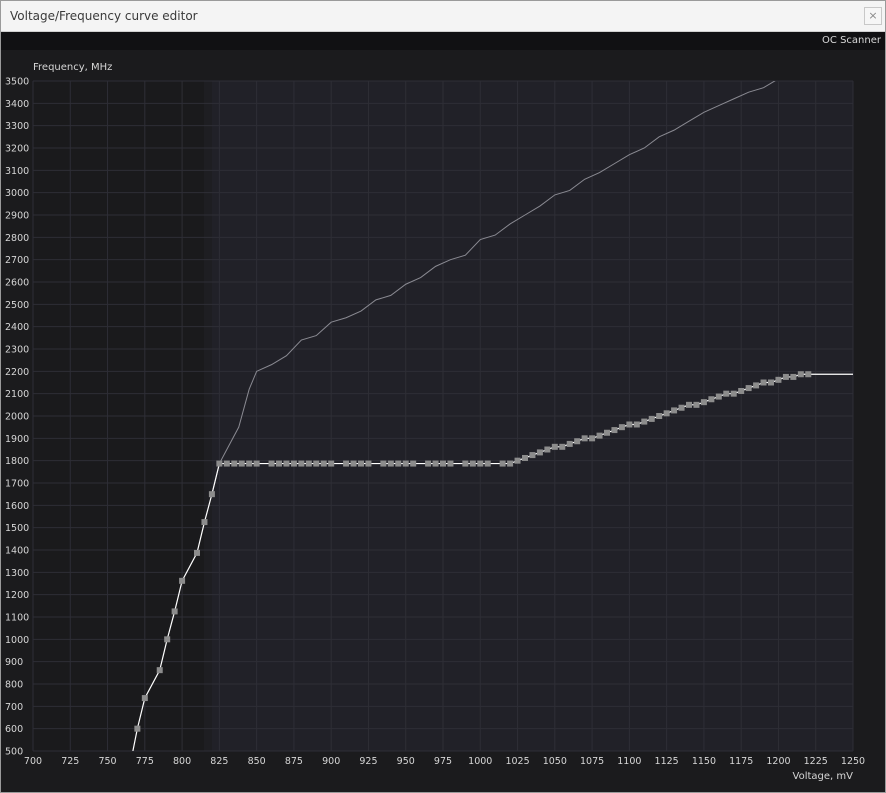  What do you see at coordinates (17, 484) in the screenshot?
I see `y-tick-label: 1700` at bounding box center [17, 484].